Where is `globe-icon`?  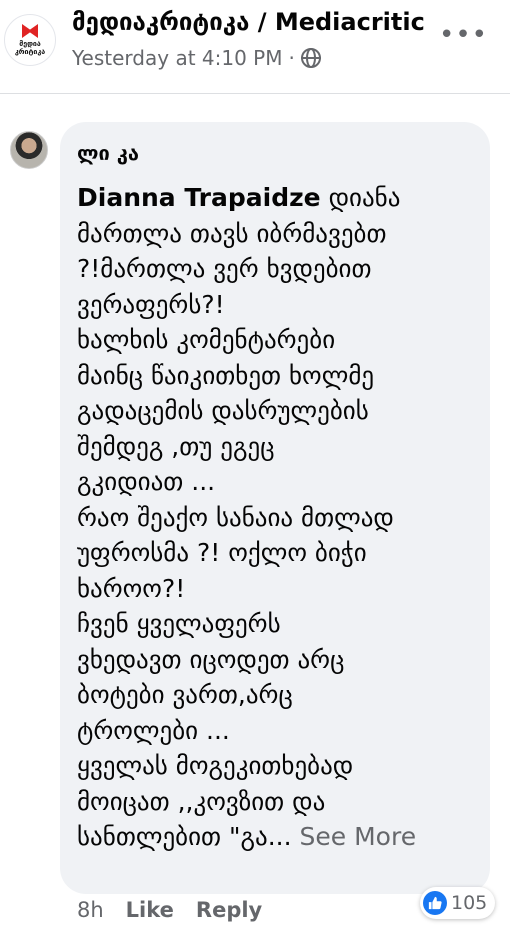 globe-icon is located at coordinates (310, 58).